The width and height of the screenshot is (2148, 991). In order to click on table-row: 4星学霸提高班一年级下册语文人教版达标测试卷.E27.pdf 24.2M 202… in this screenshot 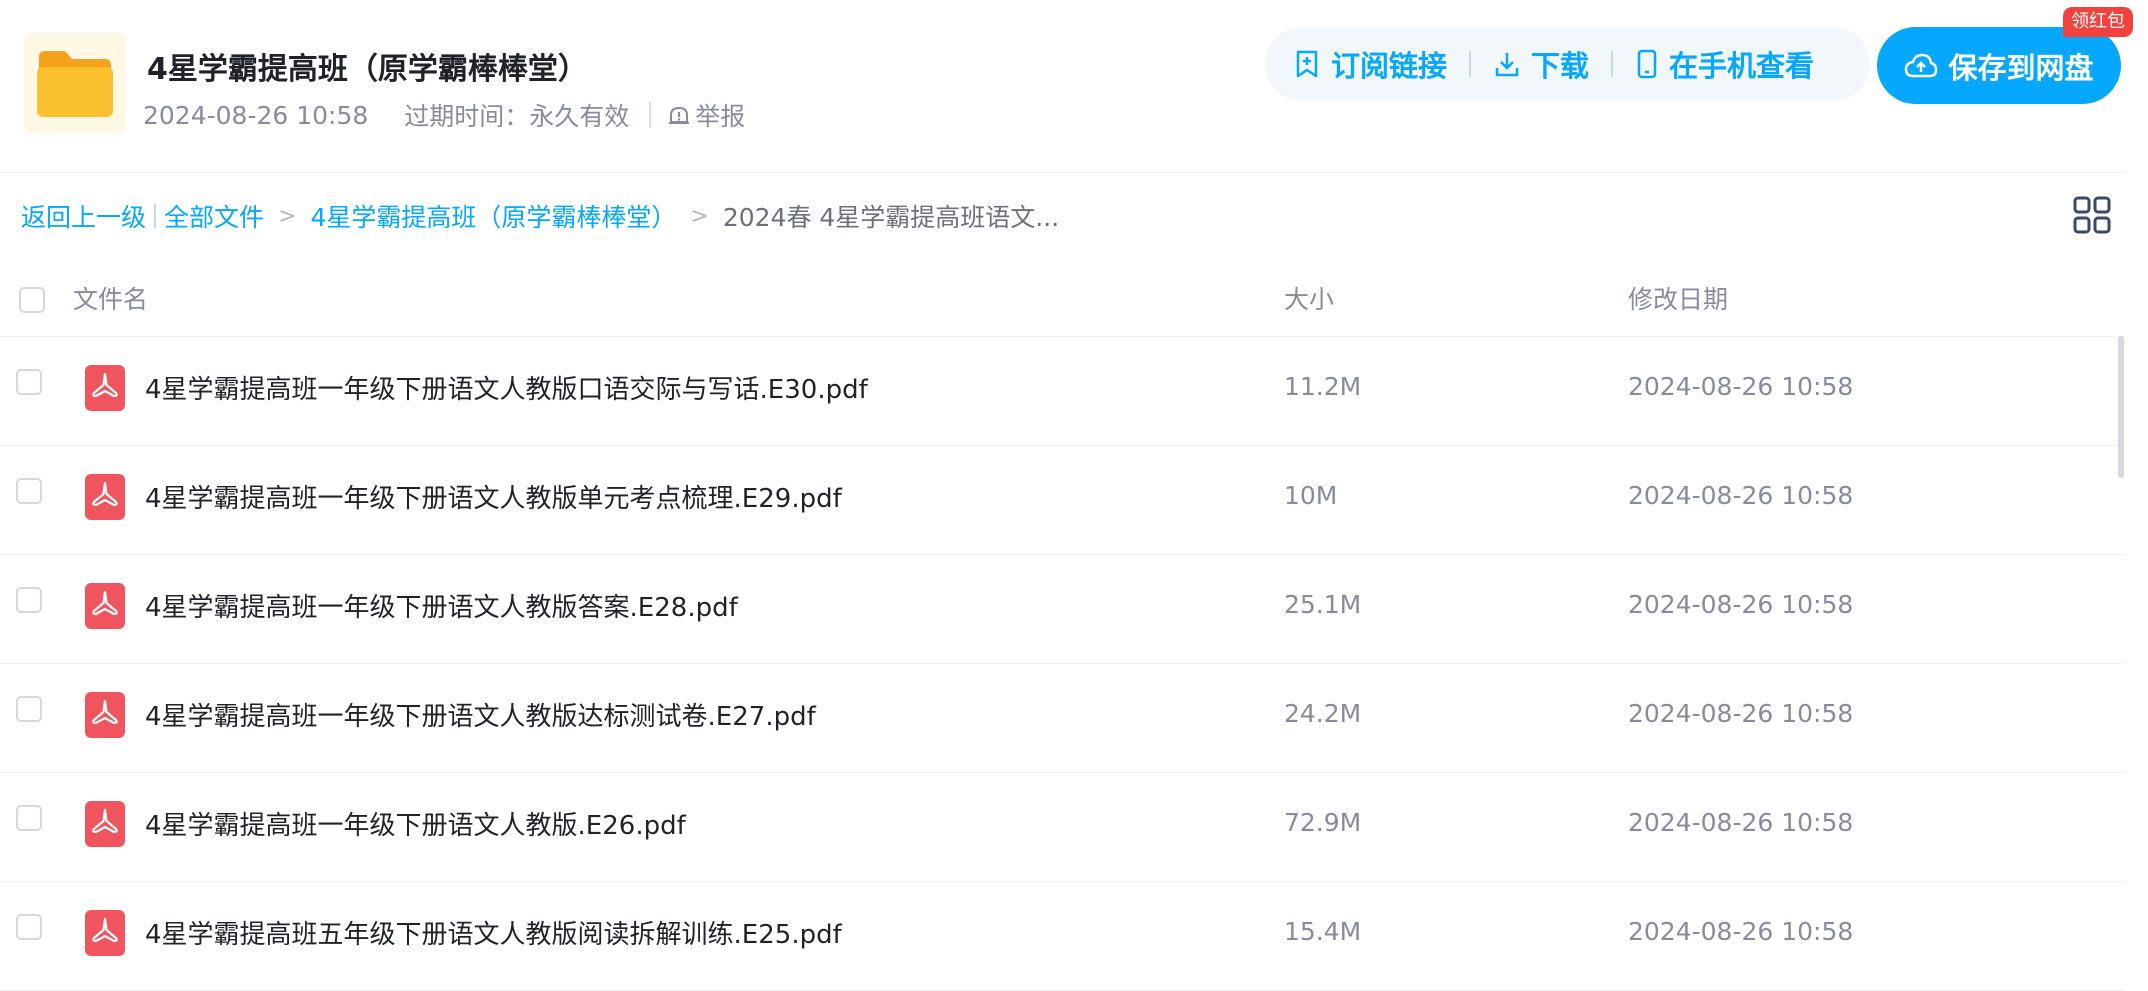, I will do `click(1062, 718)`.